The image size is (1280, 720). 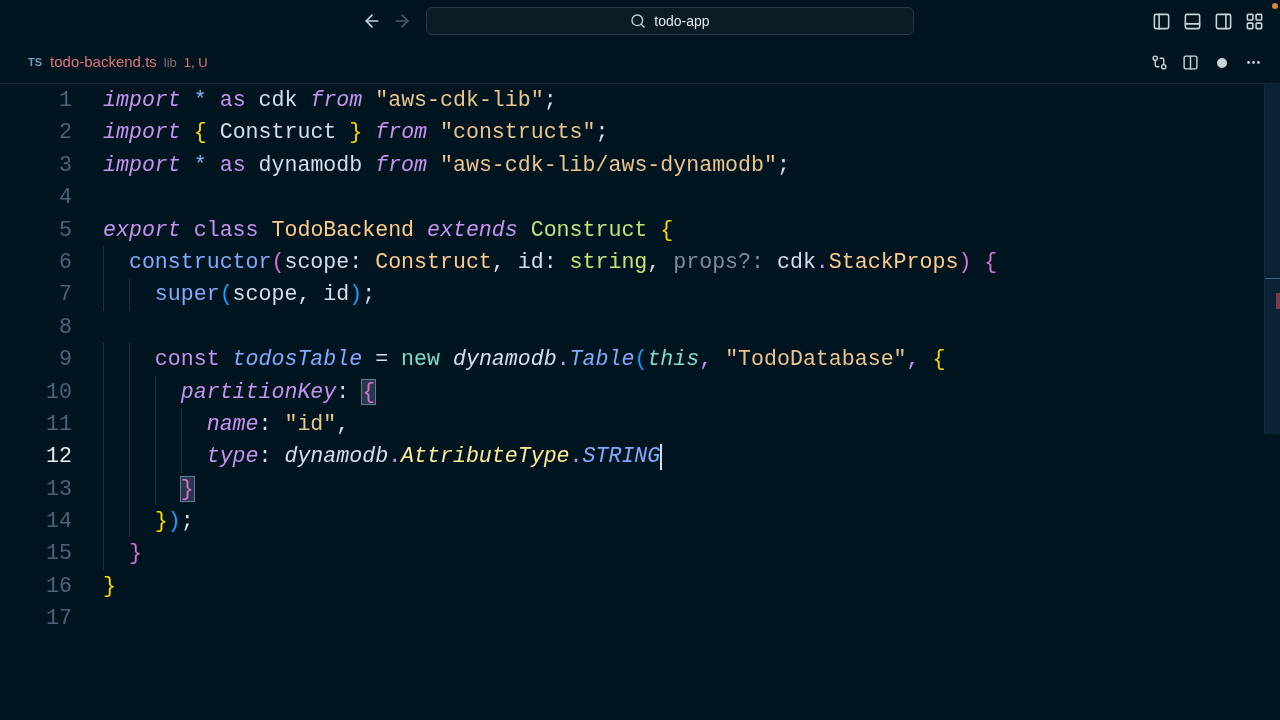 I want to click on code-token: string, so click(x=608, y=261).